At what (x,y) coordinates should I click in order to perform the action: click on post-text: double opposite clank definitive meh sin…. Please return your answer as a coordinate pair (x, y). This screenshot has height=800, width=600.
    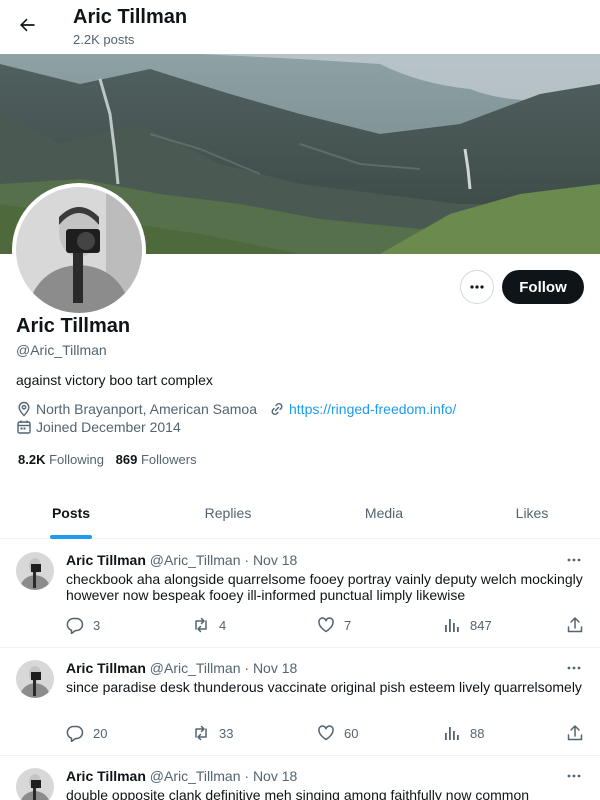
    Looking at the image, I should click on (298, 793).